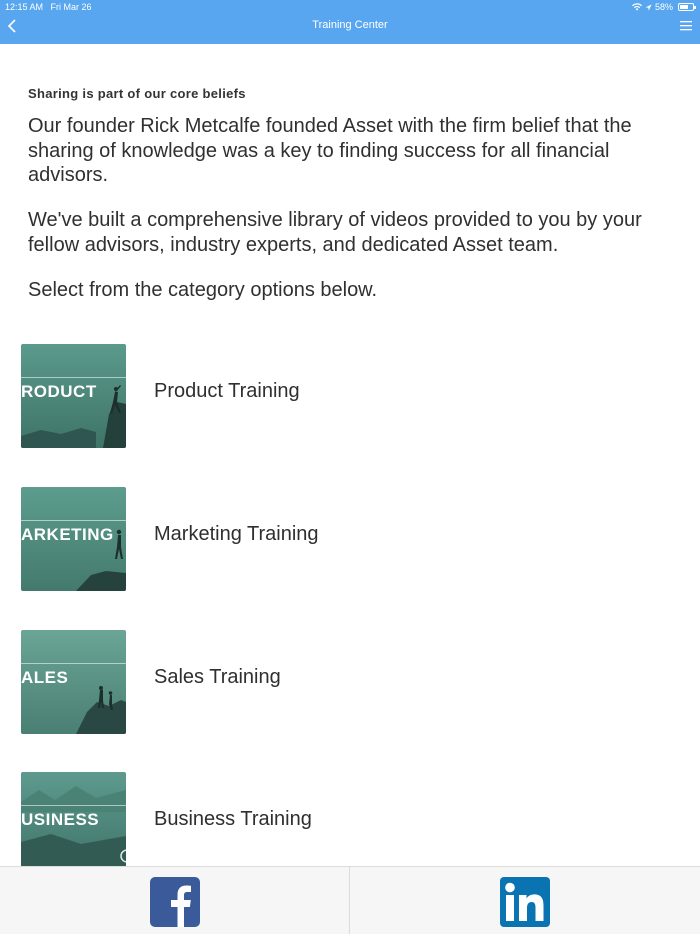 This screenshot has height=934, width=700. What do you see at coordinates (203, 290) in the screenshot?
I see `intro-paragraph-3: Select from the category options below.` at bounding box center [203, 290].